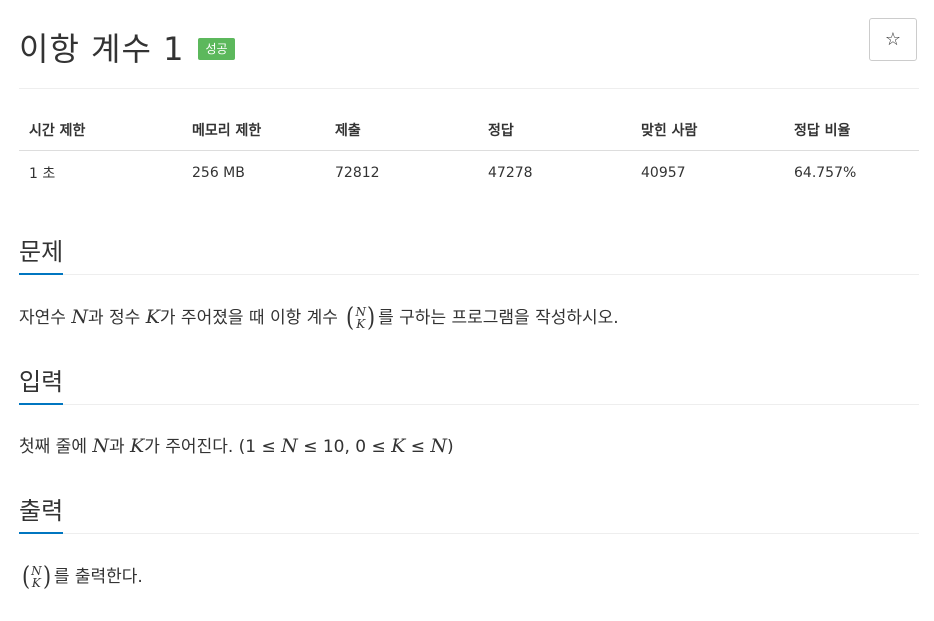  What do you see at coordinates (253, 131) in the screenshot?
I see `column-header: 메모리 제한` at bounding box center [253, 131].